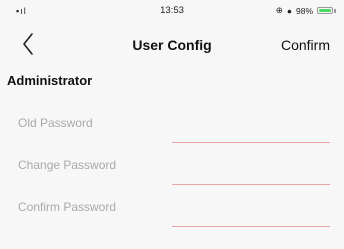 Image resolution: width=344 pixels, height=249 pixels. Describe the element at coordinates (251, 211) in the screenshot. I see `confirm-password-input` at that location.